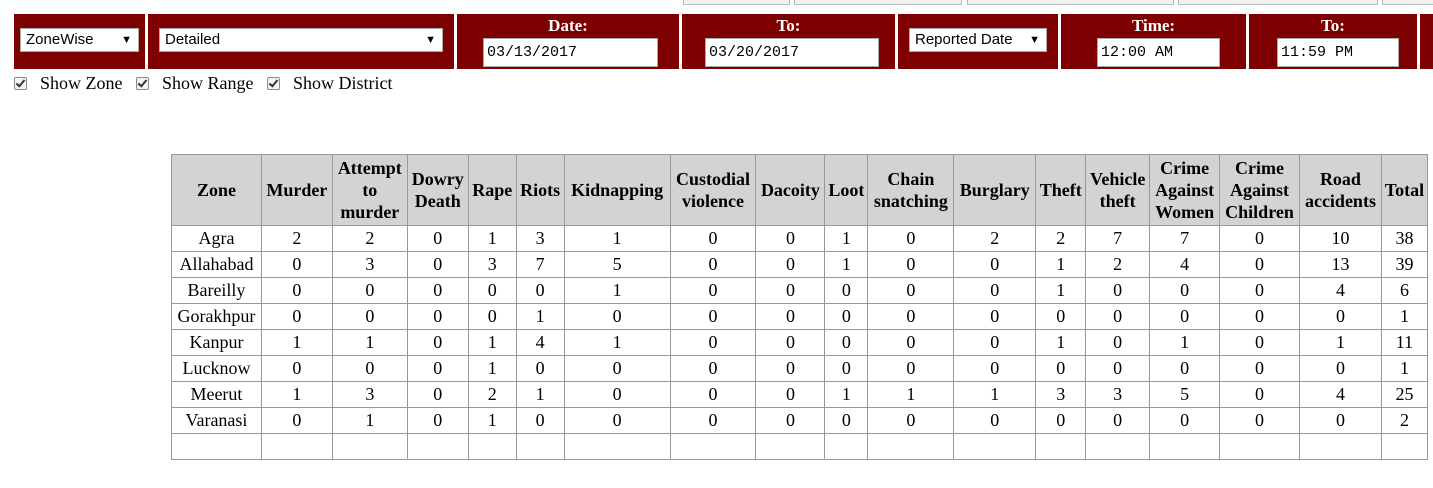 This screenshot has width=1433, height=488. I want to click on column-header: Crime Against Women, so click(1185, 190).